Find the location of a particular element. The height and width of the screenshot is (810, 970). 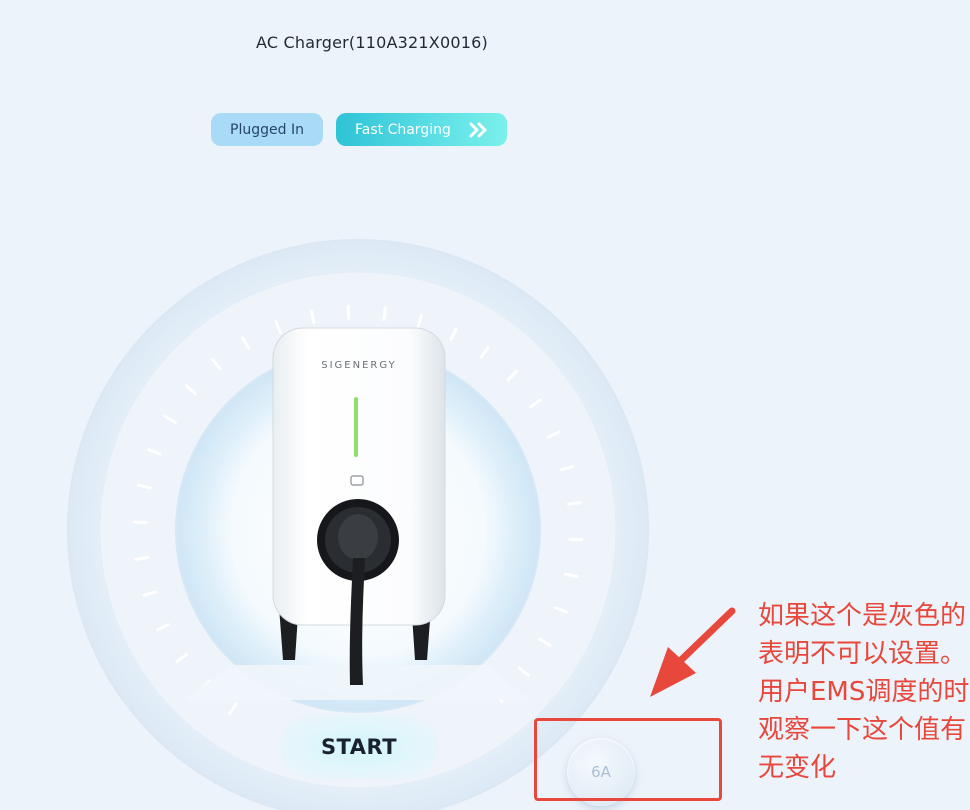

annotation-line: 表明不可以设置。 is located at coordinates (862, 654).